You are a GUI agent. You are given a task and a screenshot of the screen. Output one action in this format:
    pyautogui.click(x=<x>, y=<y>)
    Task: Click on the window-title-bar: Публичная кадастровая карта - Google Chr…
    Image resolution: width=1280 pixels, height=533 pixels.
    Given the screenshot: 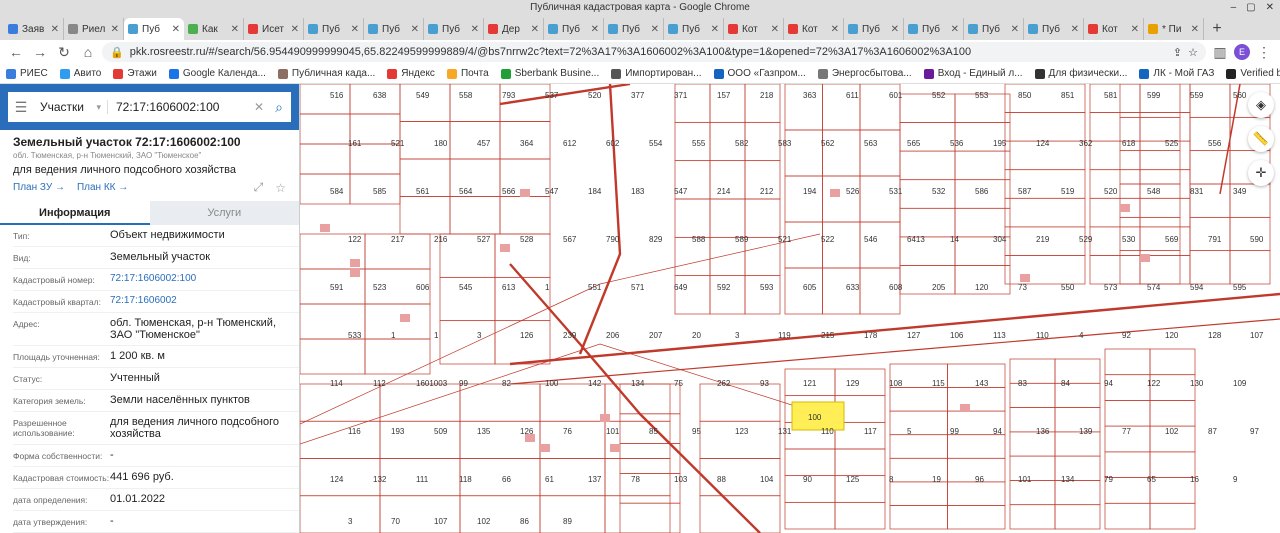 What is the action you would take?
    pyautogui.click(x=640, y=8)
    